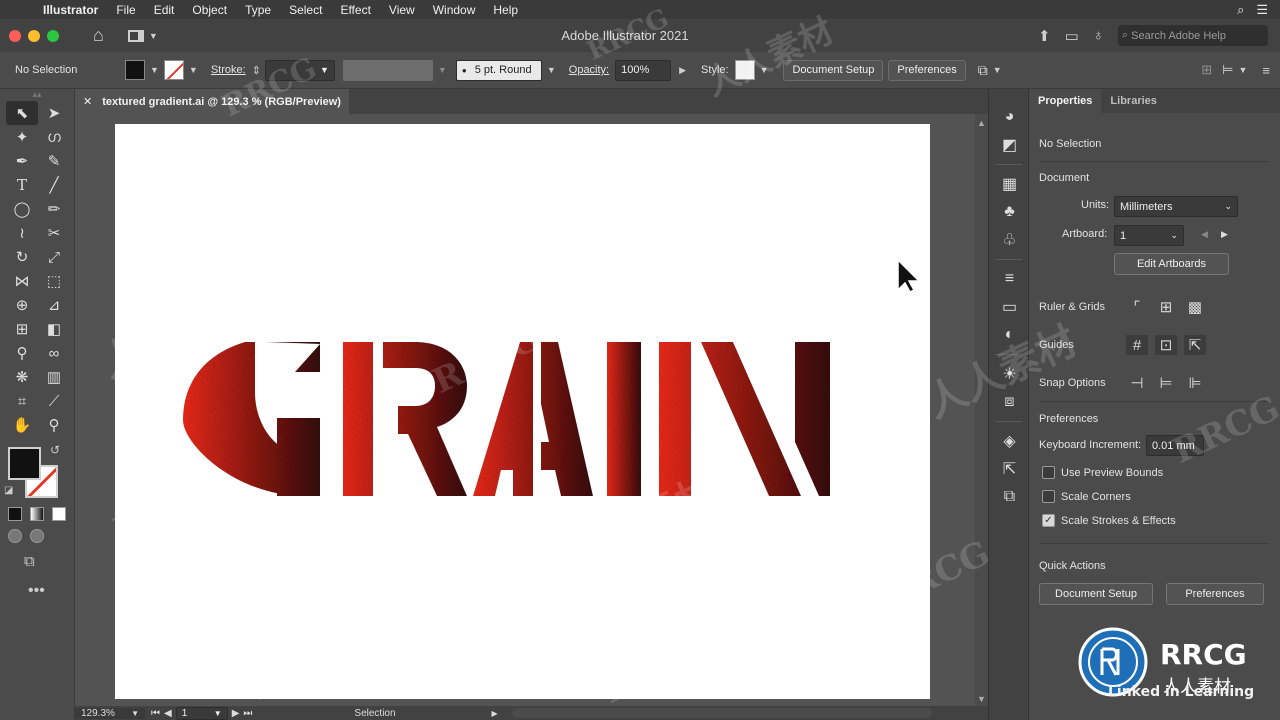 The height and width of the screenshot is (720, 1280). Describe the element at coordinates (256, 70) in the screenshot. I see `stroke-weight-stepper-icon: ⇕` at that location.